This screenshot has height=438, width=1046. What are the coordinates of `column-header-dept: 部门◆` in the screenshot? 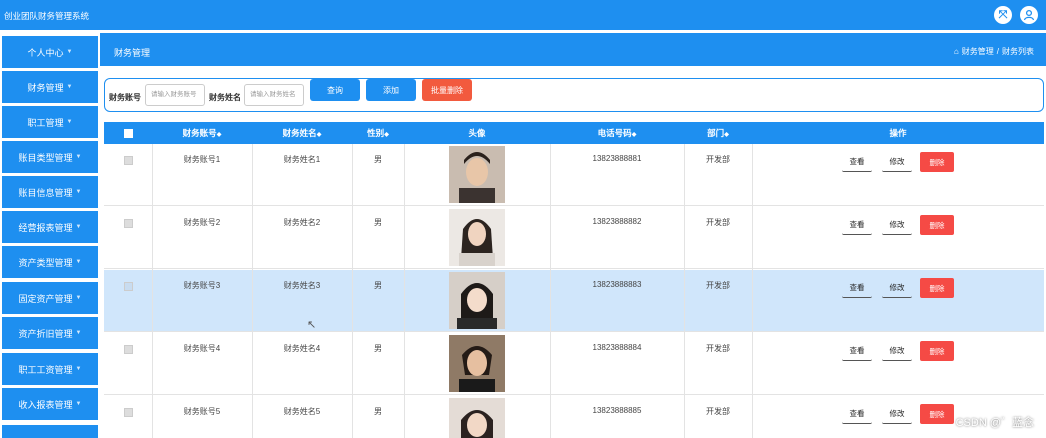 It's located at (718, 133).